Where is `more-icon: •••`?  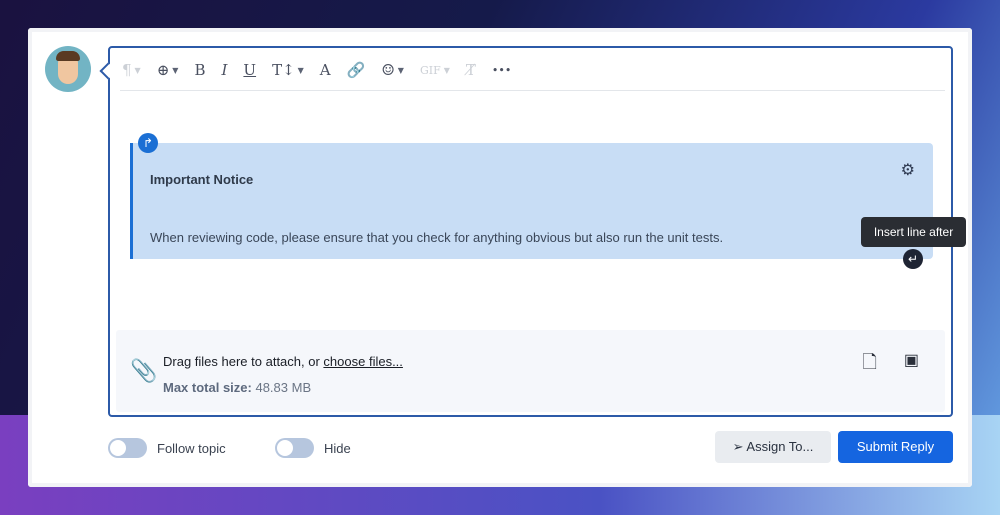 more-icon: ••• is located at coordinates (501, 70).